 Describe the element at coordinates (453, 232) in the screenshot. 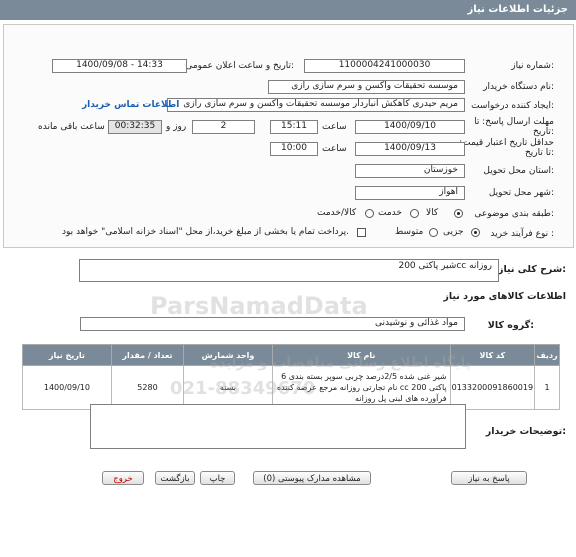

I see `process-option-minor: جزیی` at that location.